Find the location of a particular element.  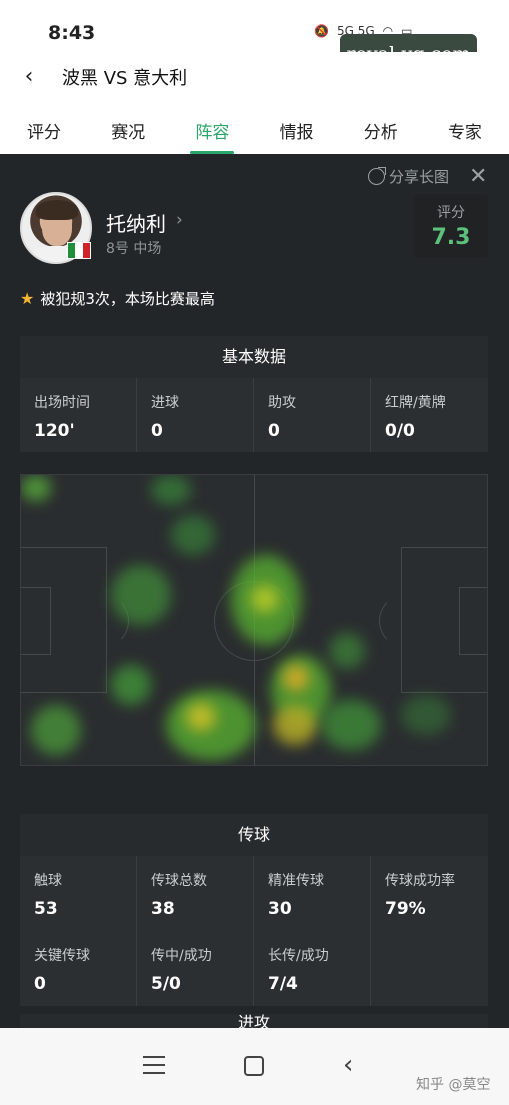

share-button: 分享长图 is located at coordinates (408, 176).